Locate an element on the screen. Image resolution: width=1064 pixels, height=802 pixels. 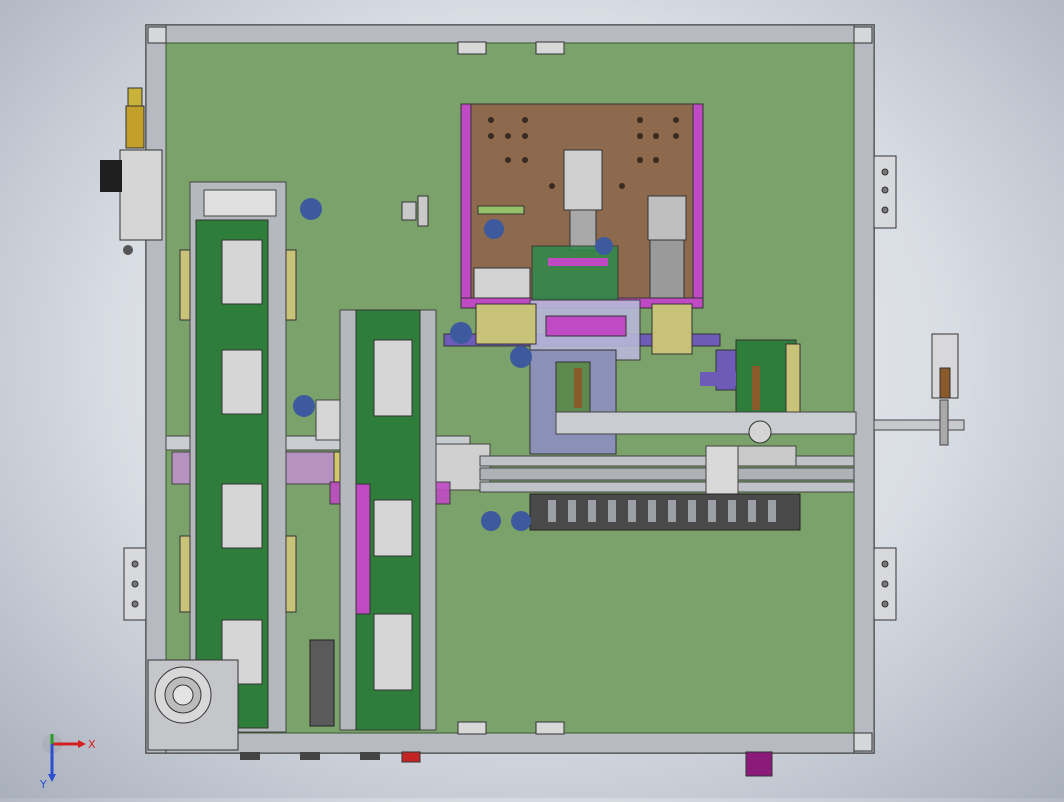
brown-station is located at coordinates (582, 206).